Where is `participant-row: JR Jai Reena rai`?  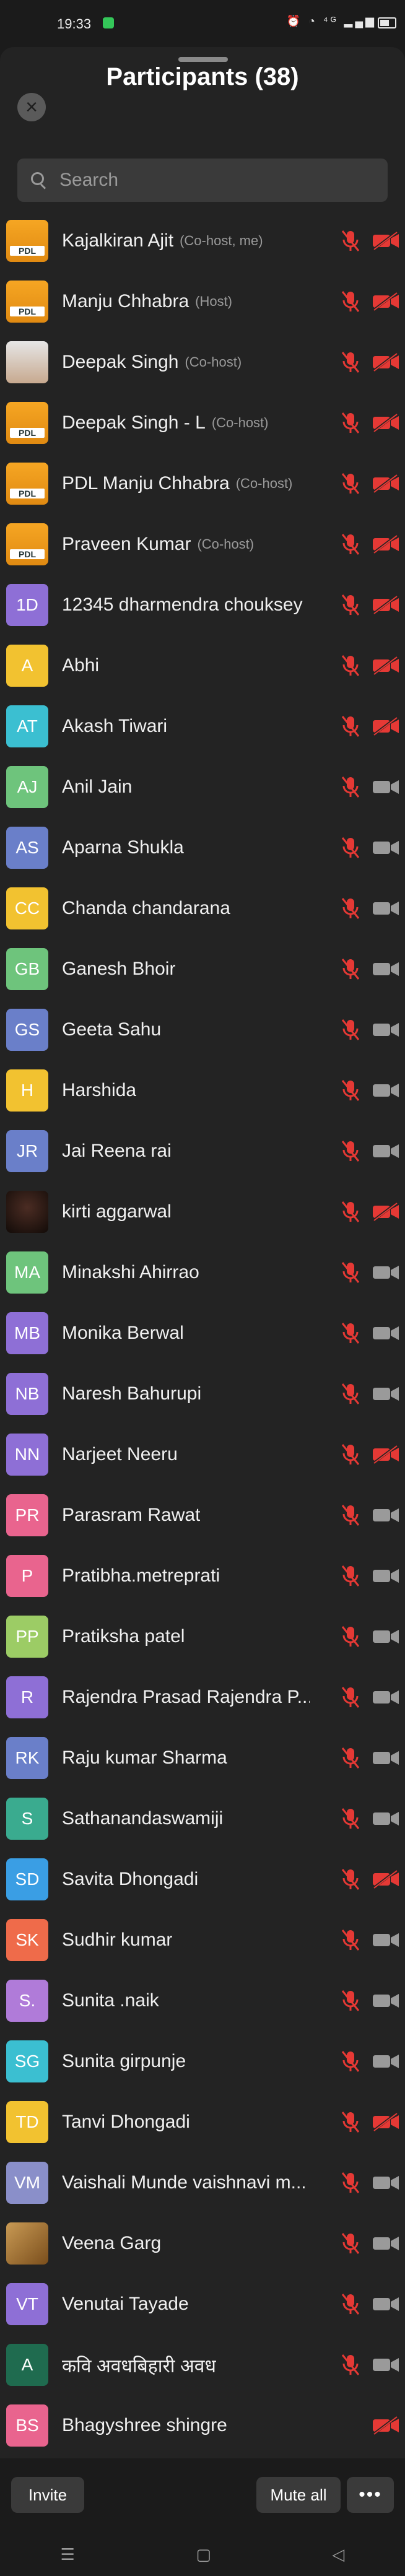
participant-row: JR Jai Reena rai is located at coordinates (202, 1151).